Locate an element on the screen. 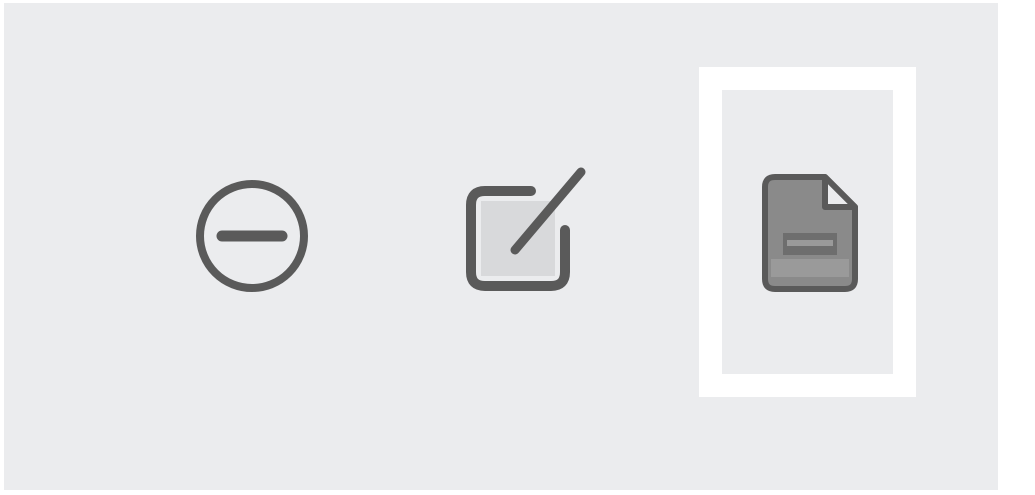  document-icon is located at coordinates (809, 233).